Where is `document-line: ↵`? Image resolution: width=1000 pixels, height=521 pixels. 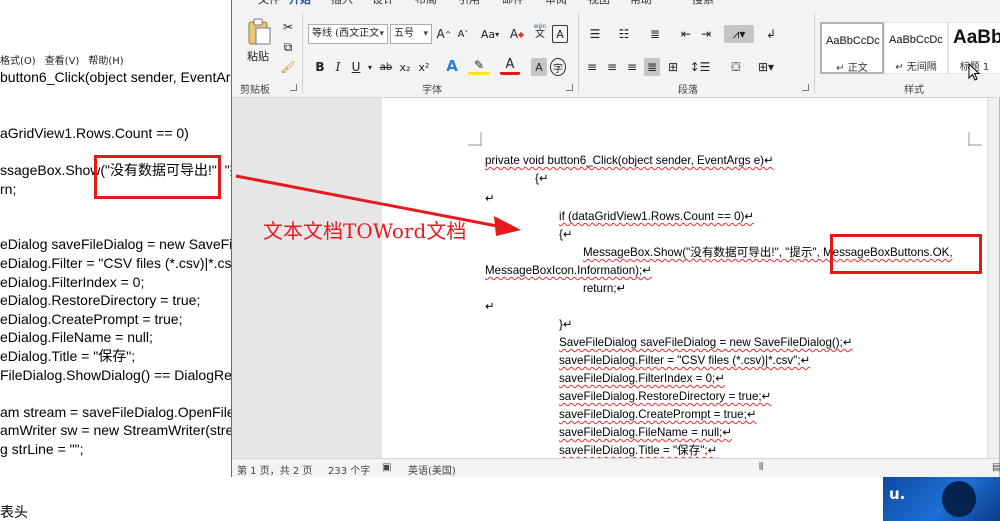
document-line: ↵ is located at coordinates (490, 306).